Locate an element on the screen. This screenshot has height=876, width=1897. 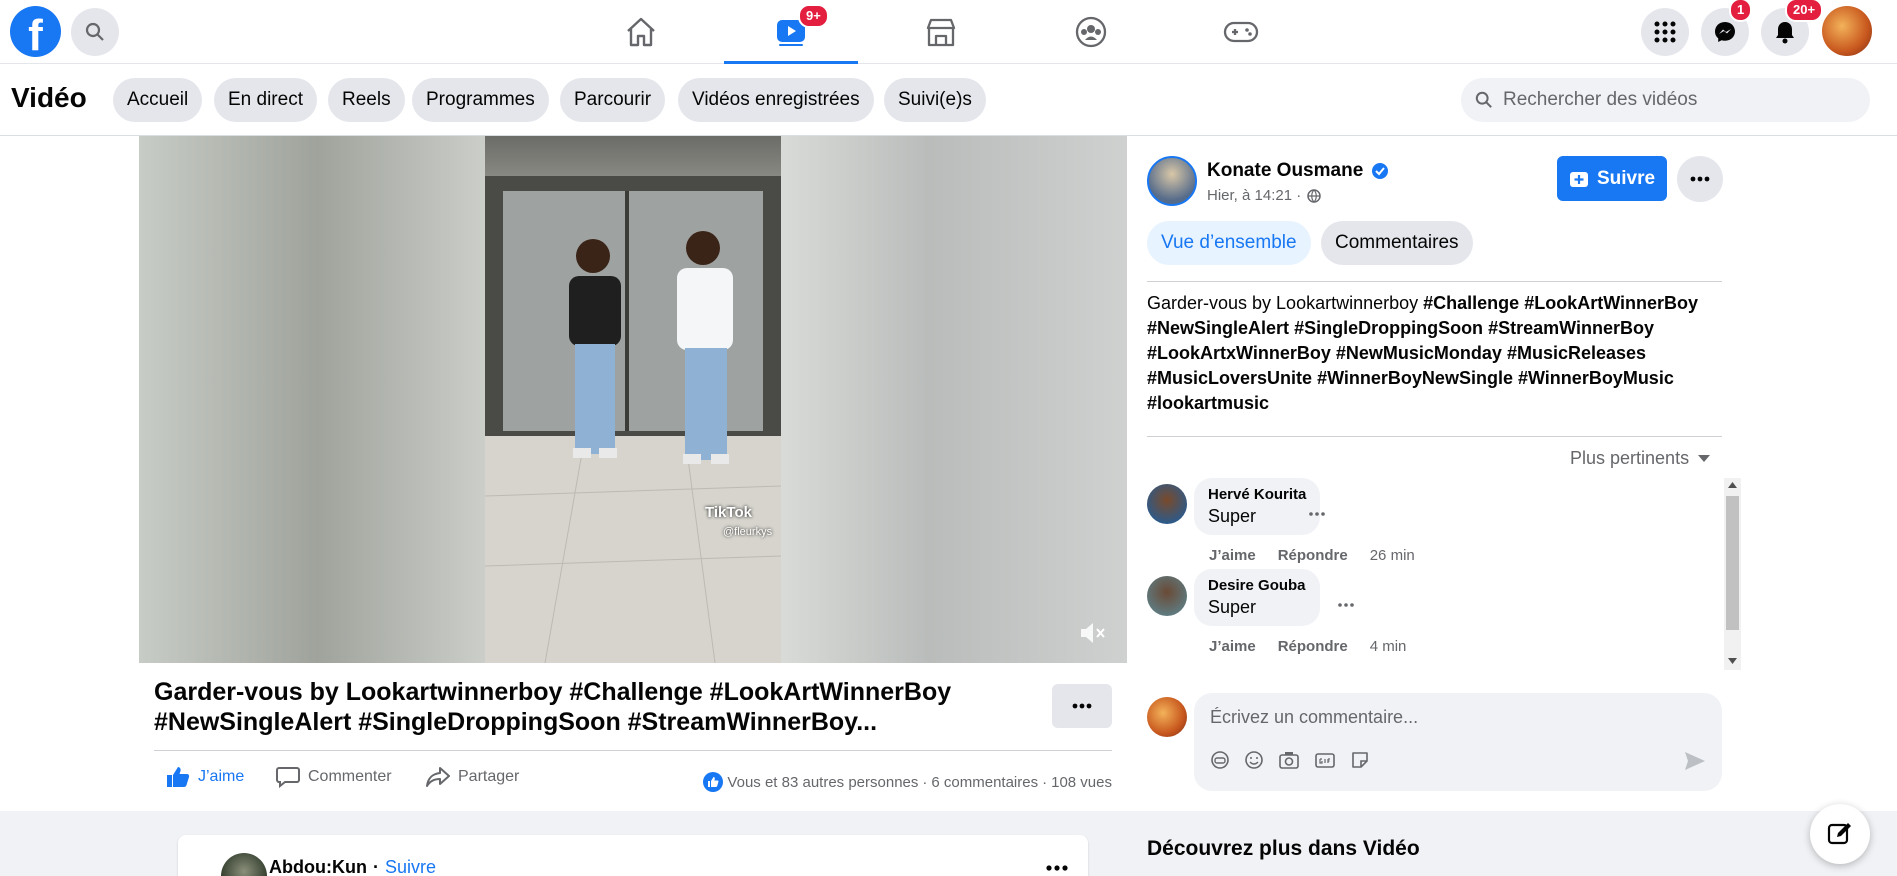
scroll-up-arrow-icon is located at coordinates (1732, 485).